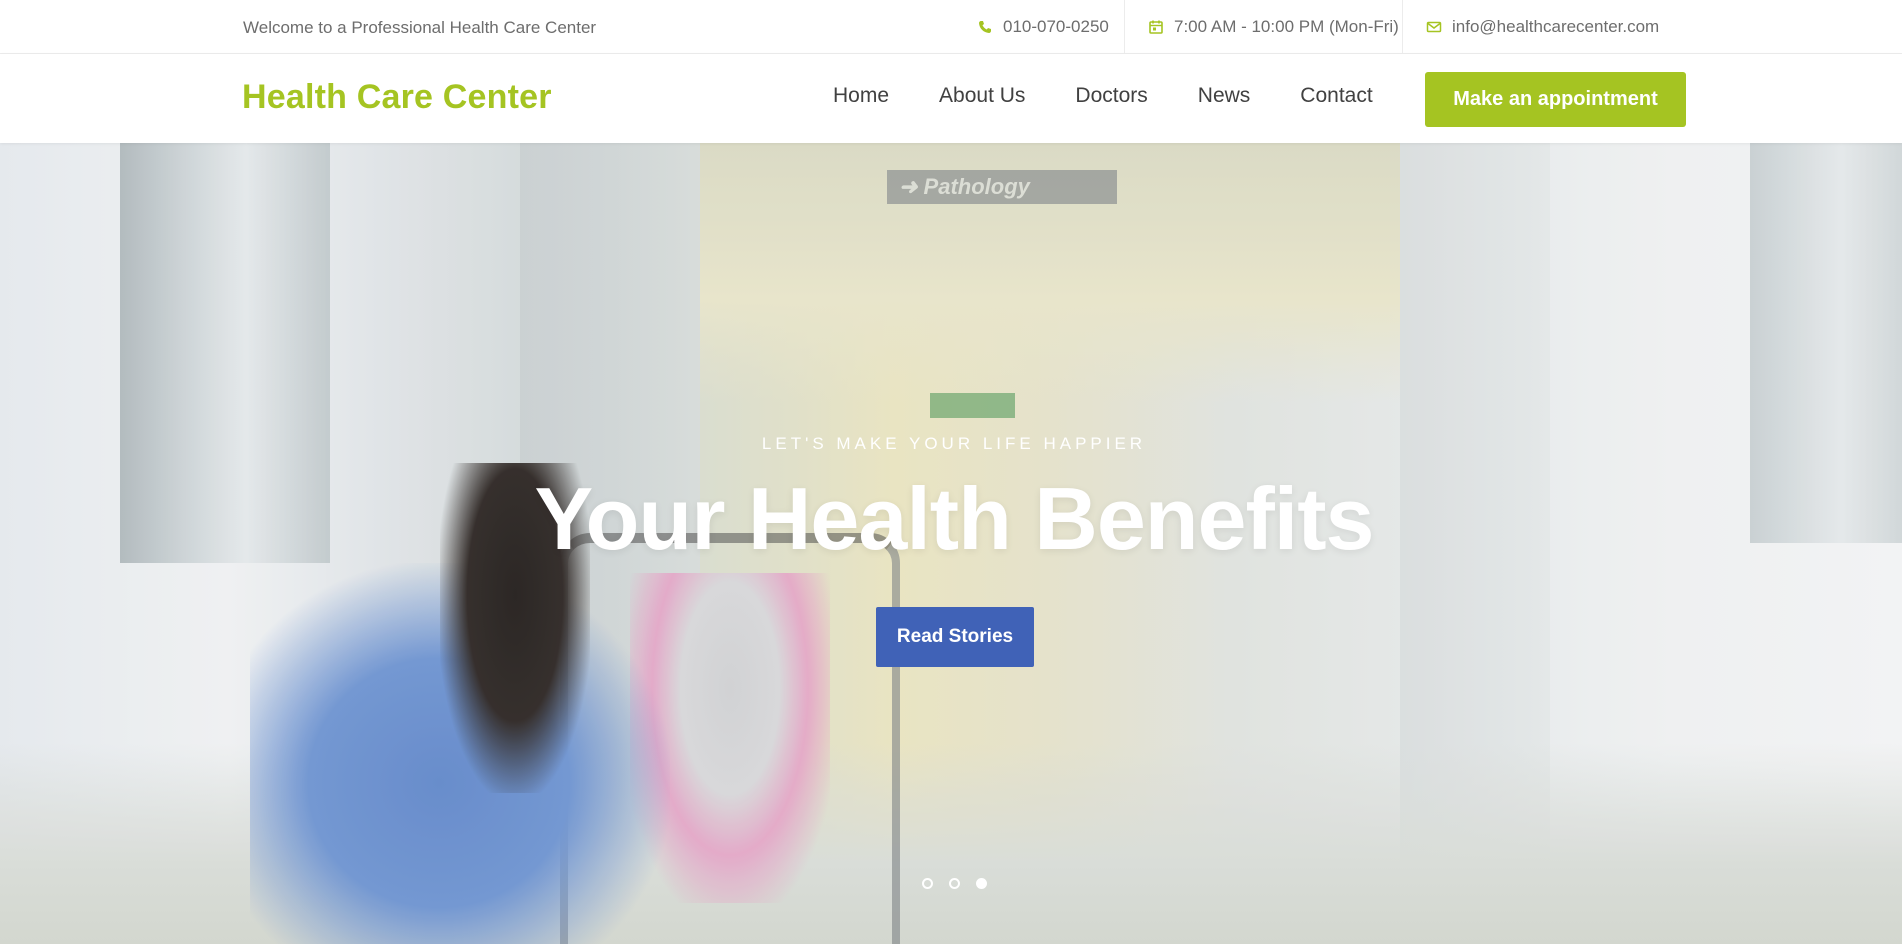 This screenshot has width=1902, height=944. I want to click on main-menu: Home About Us Doctors News Contact, so click(1128, 96).